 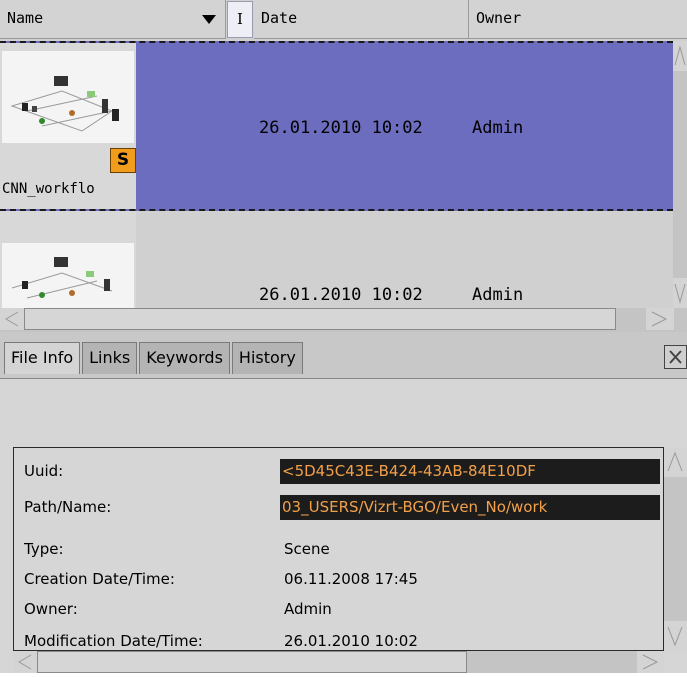 I want to click on list-vertical-scrollbar, so click(x=680, y=174).